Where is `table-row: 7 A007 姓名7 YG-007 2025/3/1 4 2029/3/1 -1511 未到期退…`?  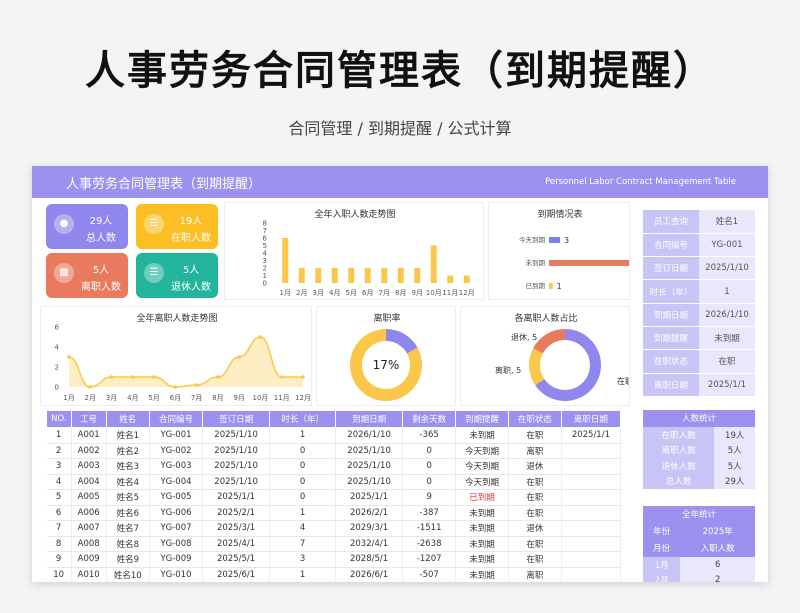 table-row: 7 A007 姓名7 YG-007 2025/3/1 4 2029/3/1 -1511 未到期退… is located at coordinates (334, 528).